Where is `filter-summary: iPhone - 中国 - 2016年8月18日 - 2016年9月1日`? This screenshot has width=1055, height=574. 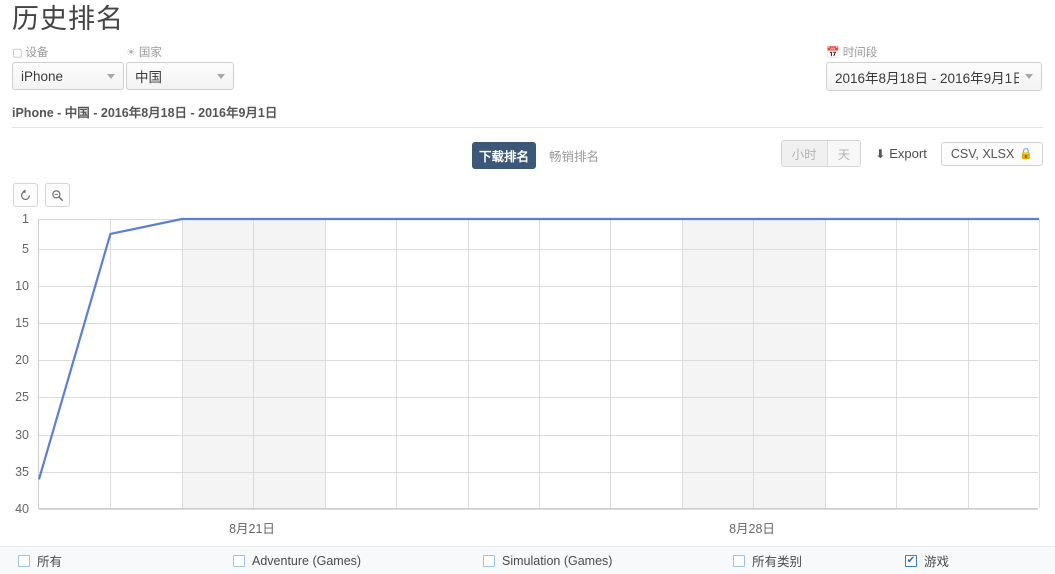
filter-summary: iPhone - 中国 - 2016年8月18日 - 2016年9月1日 is located at coordinates (145, 113).